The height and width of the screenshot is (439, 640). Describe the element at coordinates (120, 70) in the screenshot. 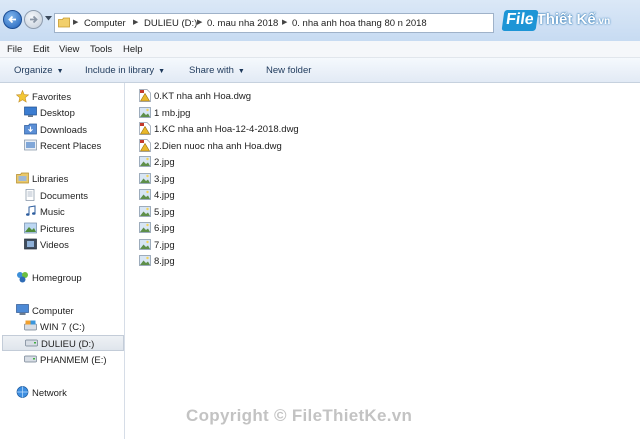

I see `include-label: Include in library` at that location.